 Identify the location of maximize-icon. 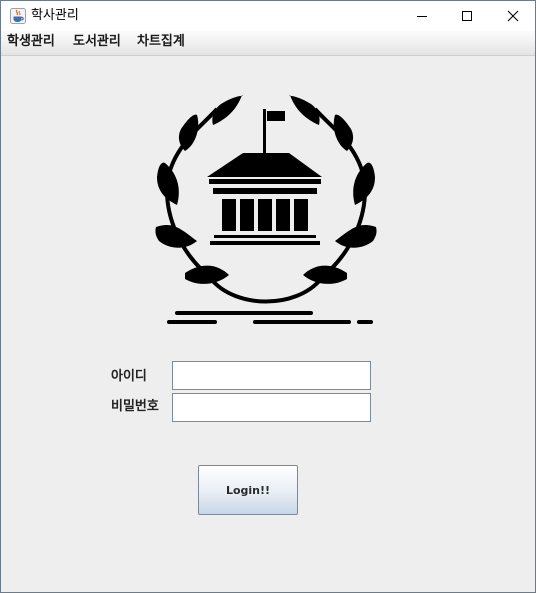
(467, 16).